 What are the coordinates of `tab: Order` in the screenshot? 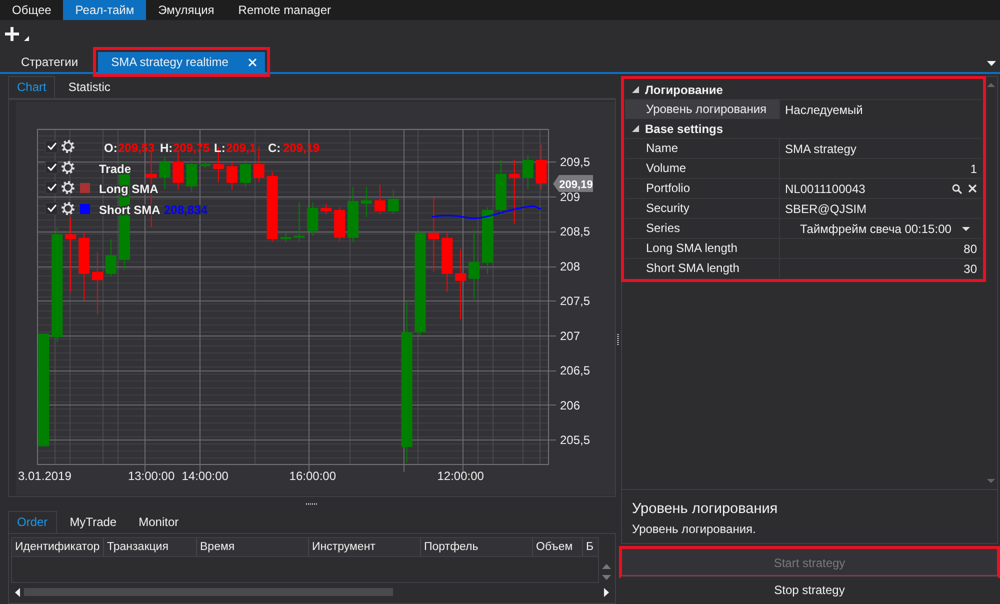 It's located at (32, 522).